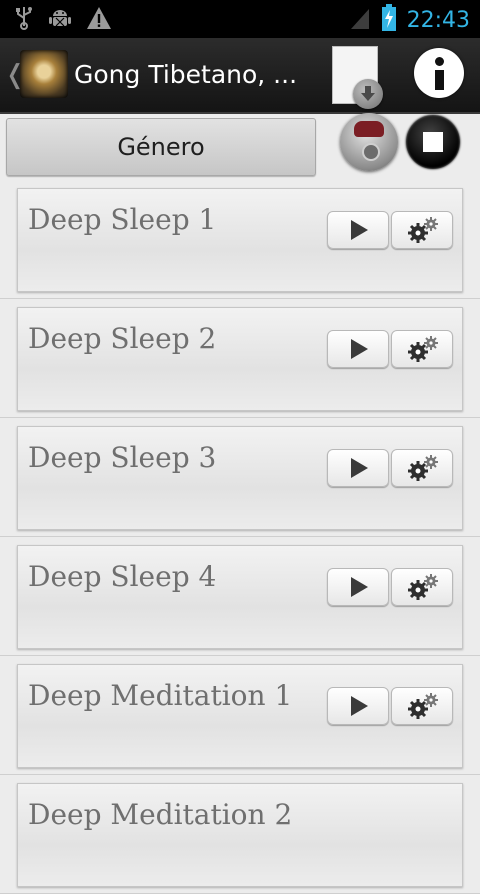  What do you see at coordinates (369, 129) in the screenshot?
I see `radio-icon` at bounding box center [369, 129].